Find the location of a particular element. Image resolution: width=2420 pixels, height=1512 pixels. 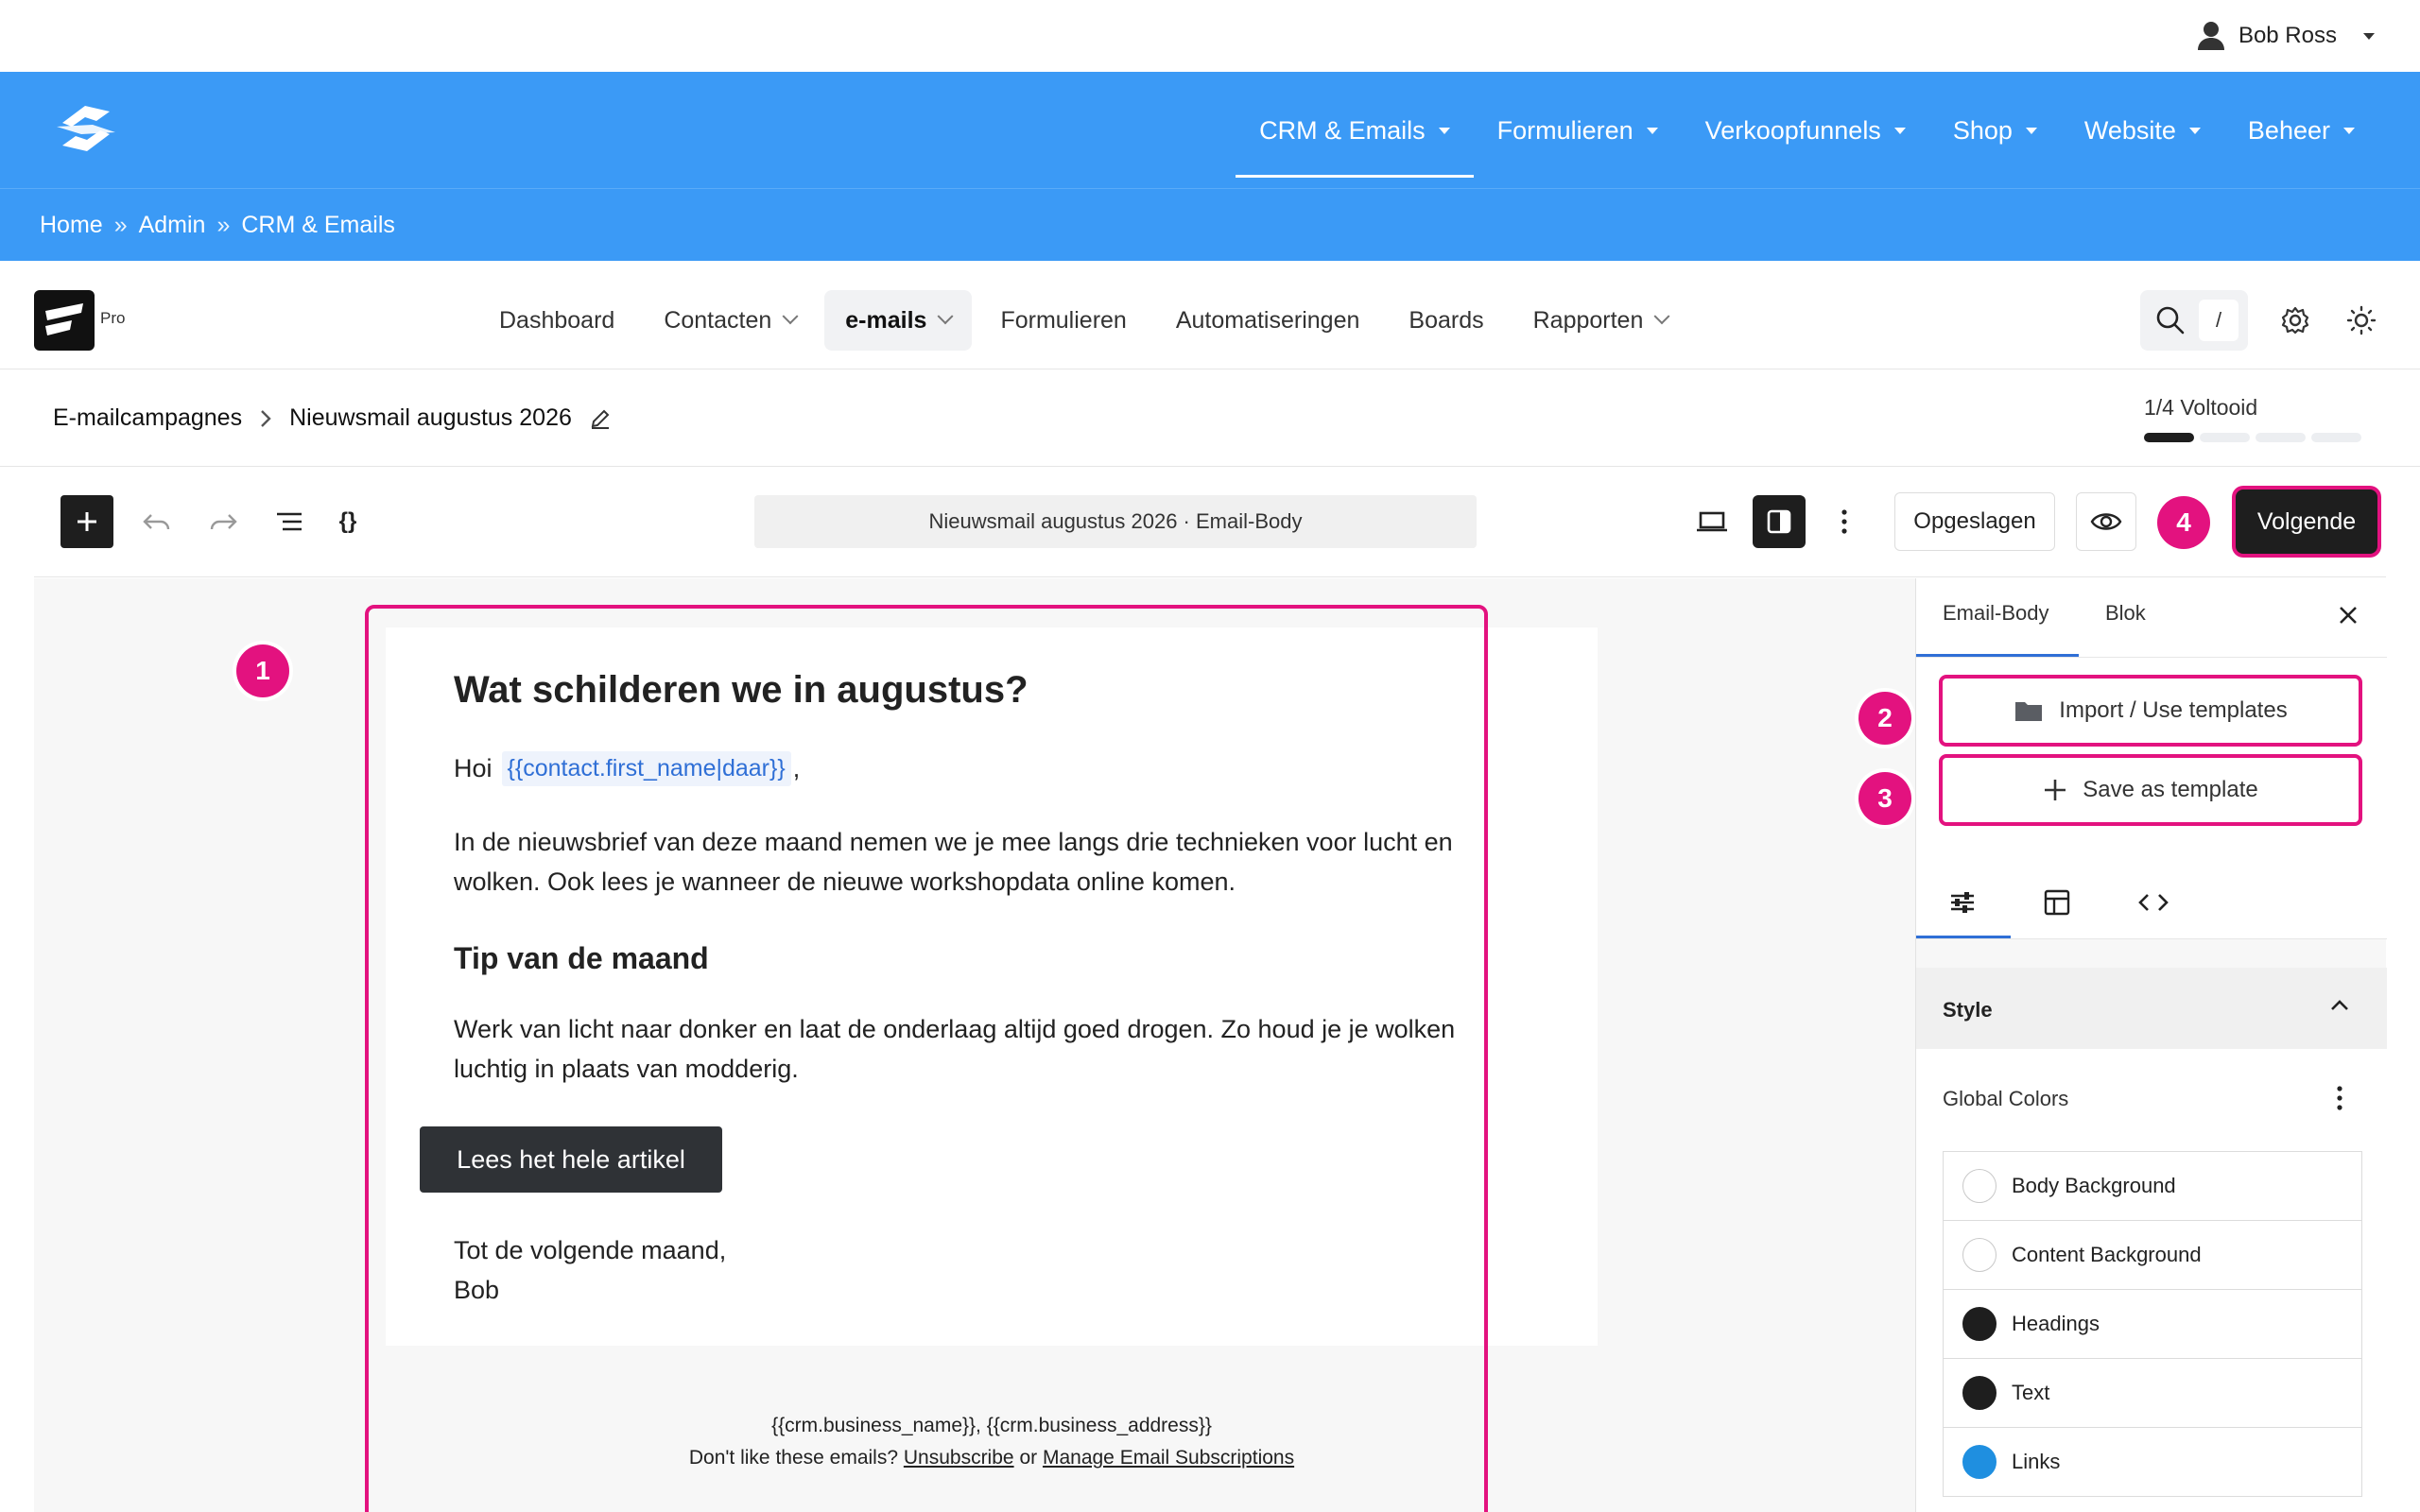

undo-icon is located at coordinates (157, 521).